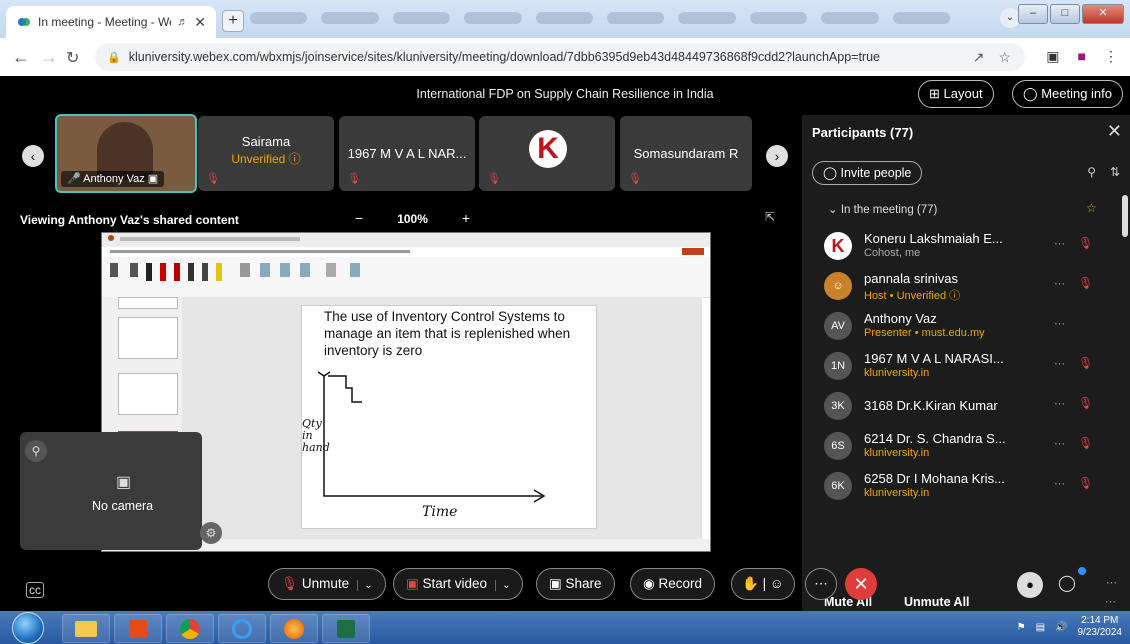  I want to click on excel-icon, so click(346, 628).